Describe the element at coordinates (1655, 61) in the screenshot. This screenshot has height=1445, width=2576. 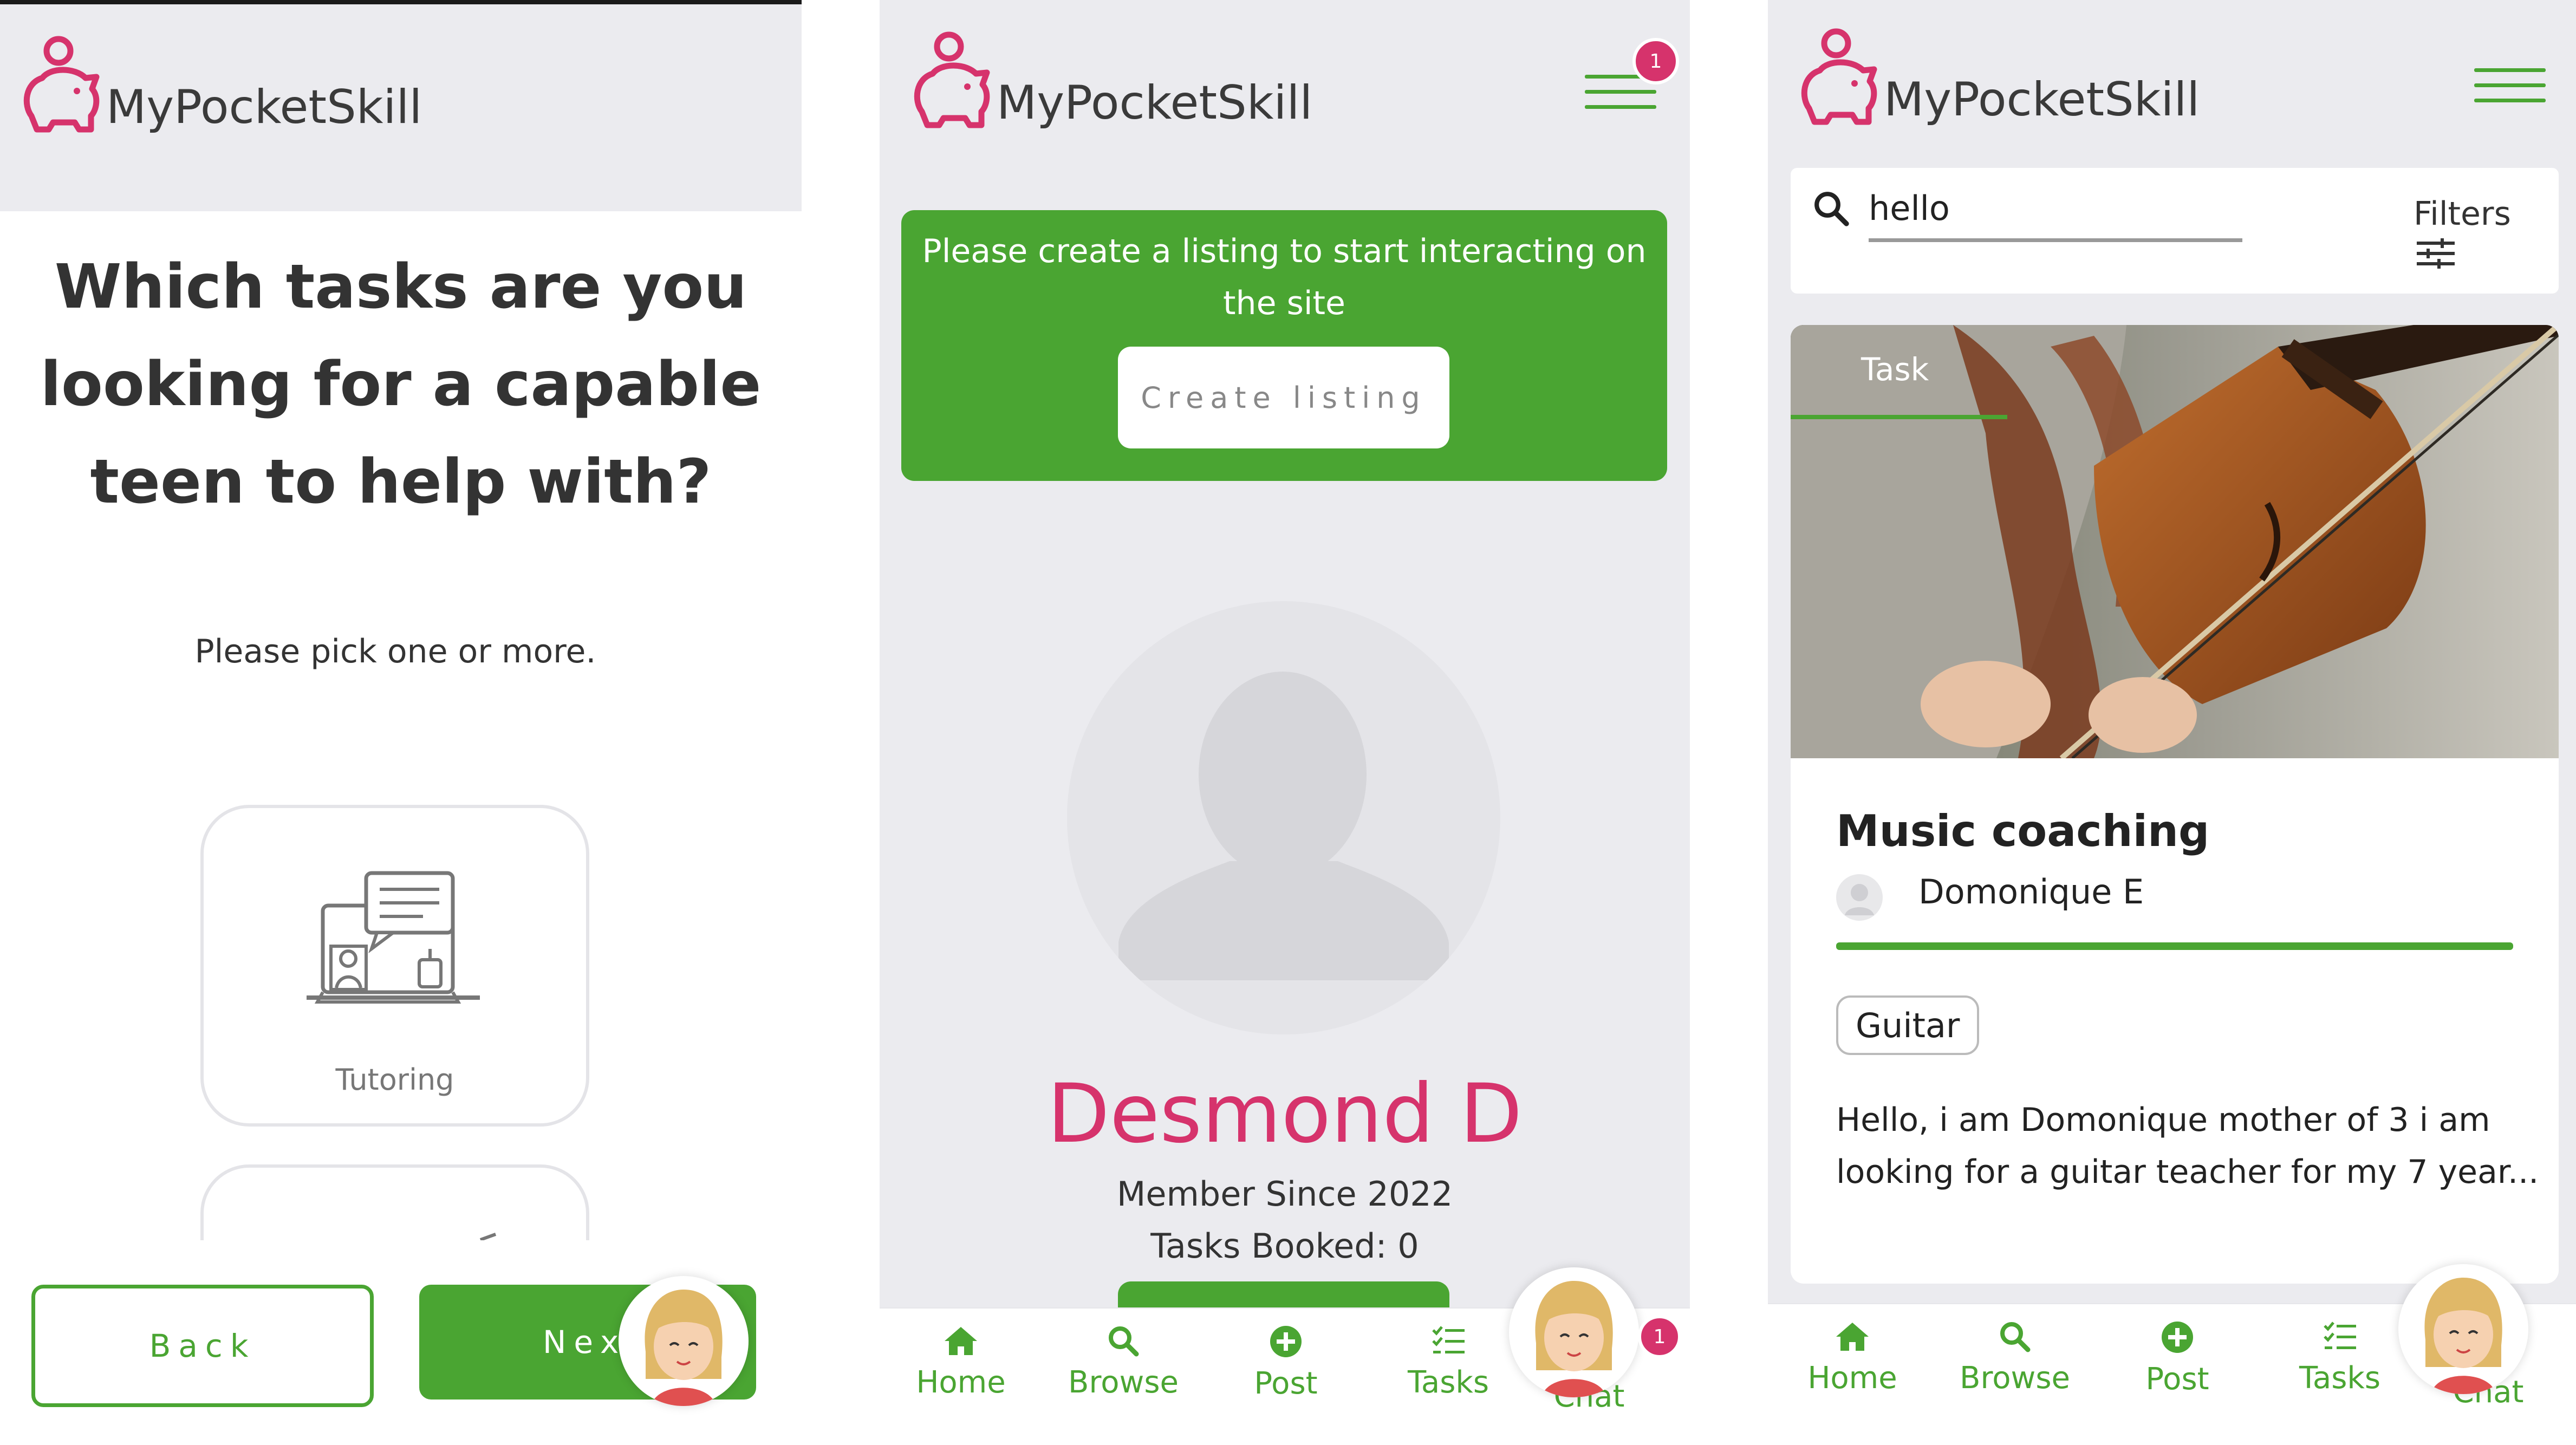
I see `notification-badge: 1` at that location.